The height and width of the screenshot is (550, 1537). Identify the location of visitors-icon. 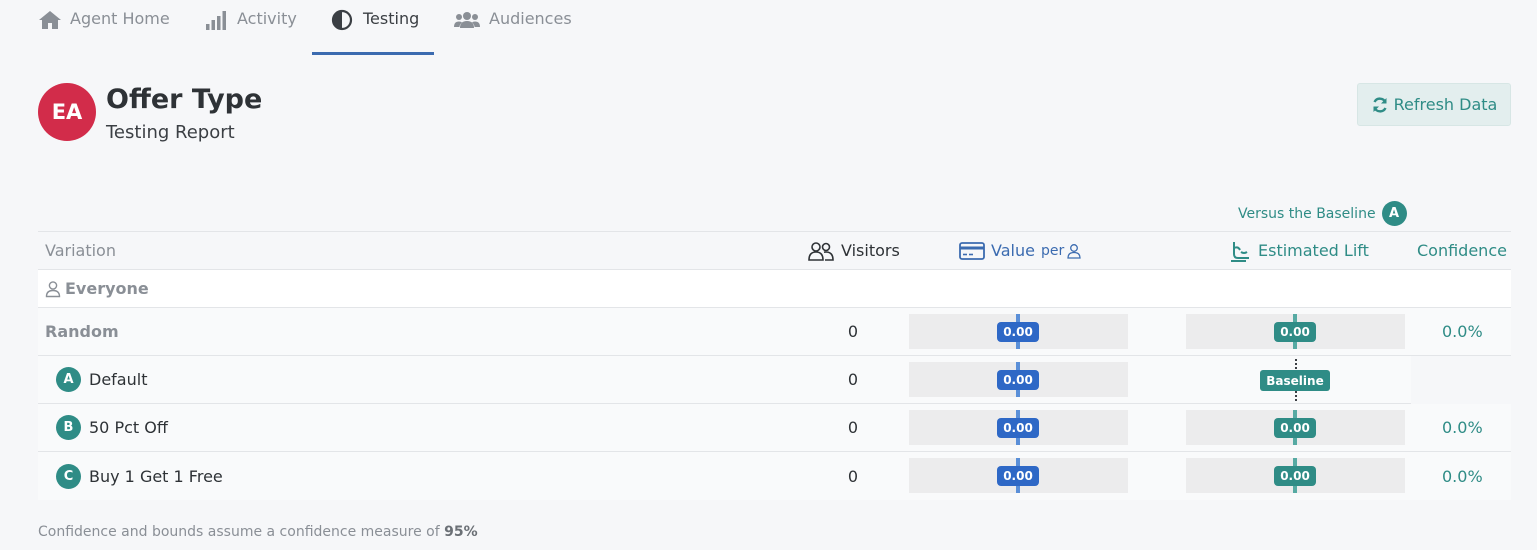
(821, 251).